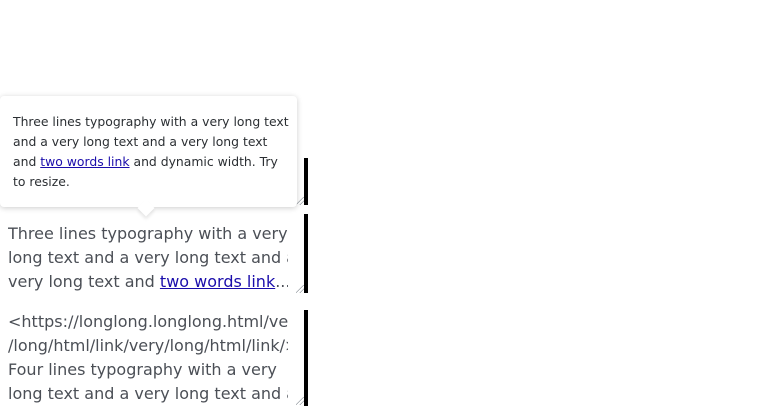 The height and width of the screenshot is (414, 784). What do you see at coordinates (148, 321) in the screenshot?
I see `block3-line-1: <https://longlong.longlong.html/very` at bounding box center [148, 321].